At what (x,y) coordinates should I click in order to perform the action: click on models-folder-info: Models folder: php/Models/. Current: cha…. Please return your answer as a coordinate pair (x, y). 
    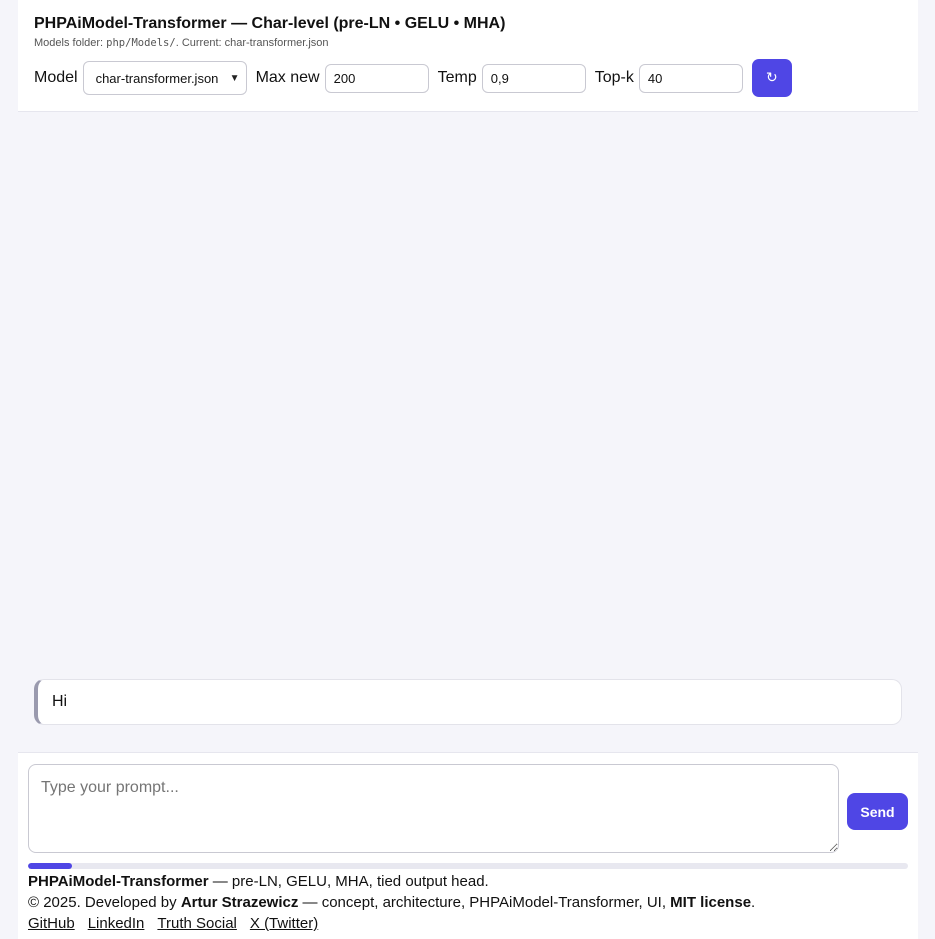
    Looking at the image, I should click on (181, 43).